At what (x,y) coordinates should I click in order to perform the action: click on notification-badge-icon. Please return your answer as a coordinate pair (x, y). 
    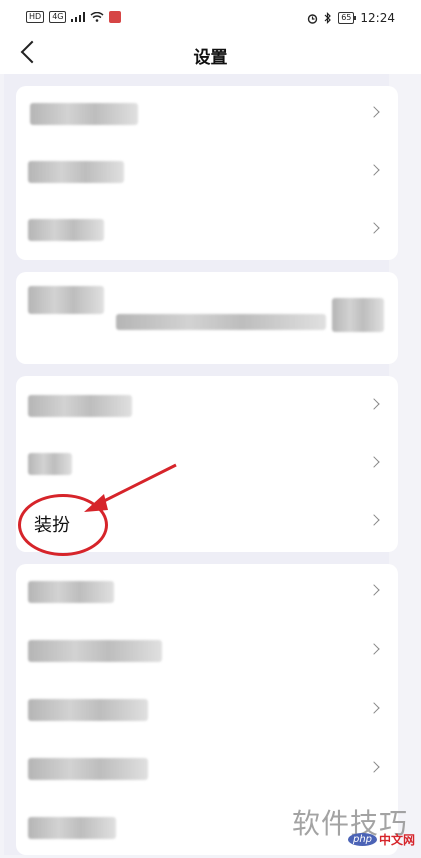
    Looking at the image, I should click on (115, 17).